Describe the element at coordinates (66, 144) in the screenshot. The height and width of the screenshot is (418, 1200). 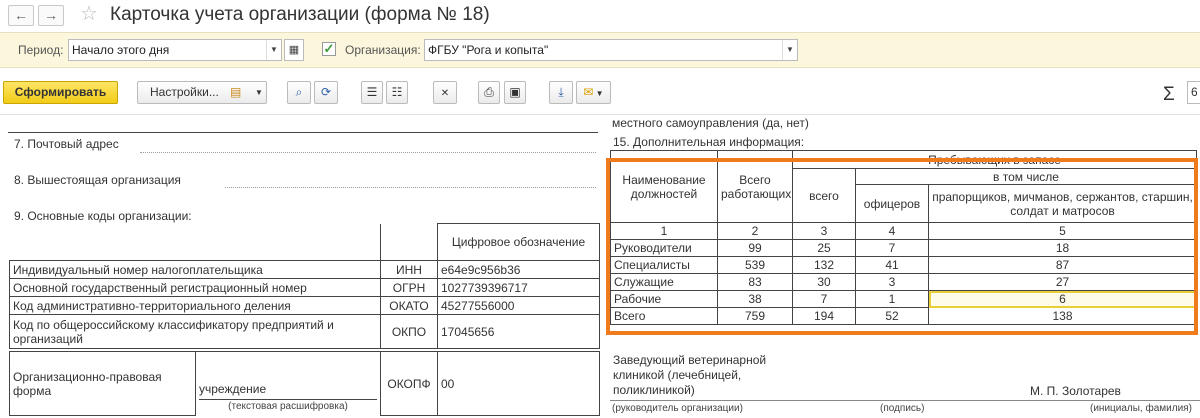
I see `postal-address-label: 7. Почтовый адрес` at that location.